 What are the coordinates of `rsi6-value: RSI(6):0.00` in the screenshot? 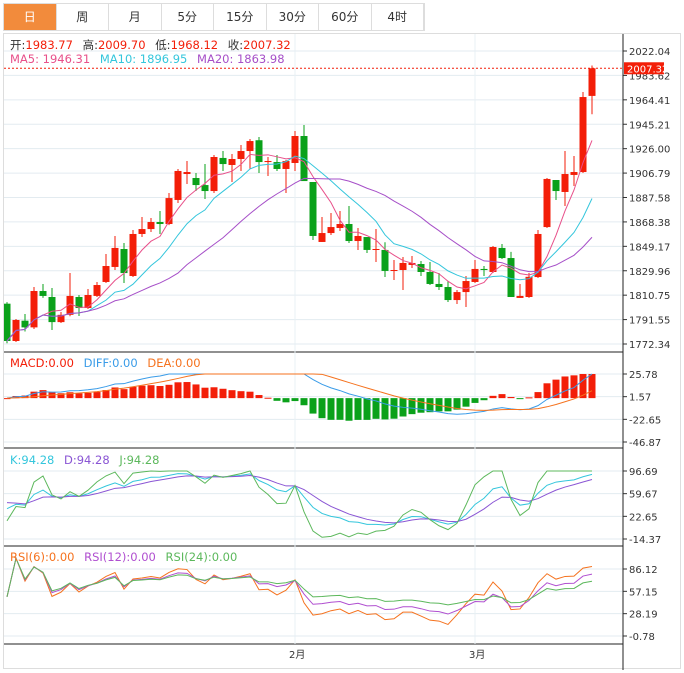 It's located at (42, 557).